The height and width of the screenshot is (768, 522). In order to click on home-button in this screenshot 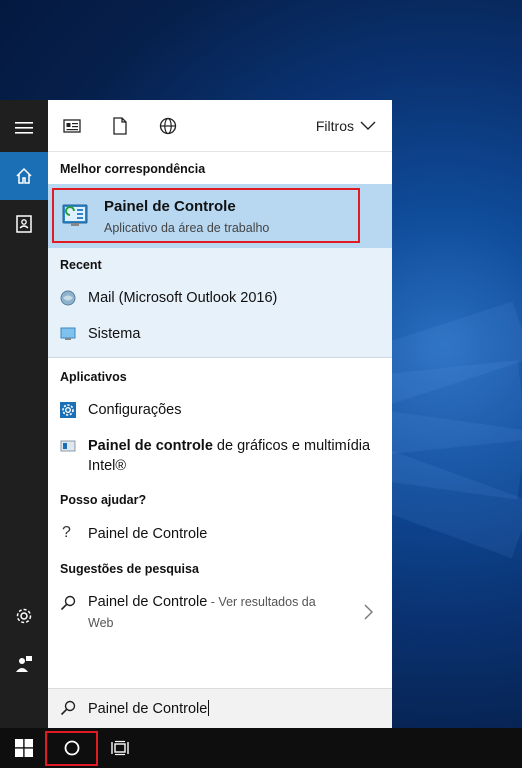, I will do `click(24, 176)`.